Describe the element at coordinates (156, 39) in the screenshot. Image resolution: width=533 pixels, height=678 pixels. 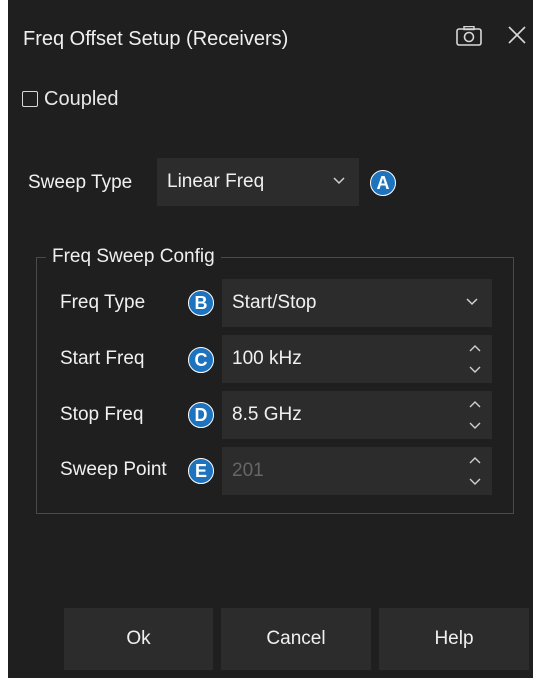
I see `dialog-title: Freq Offset Setup (Receivers)` at that location.